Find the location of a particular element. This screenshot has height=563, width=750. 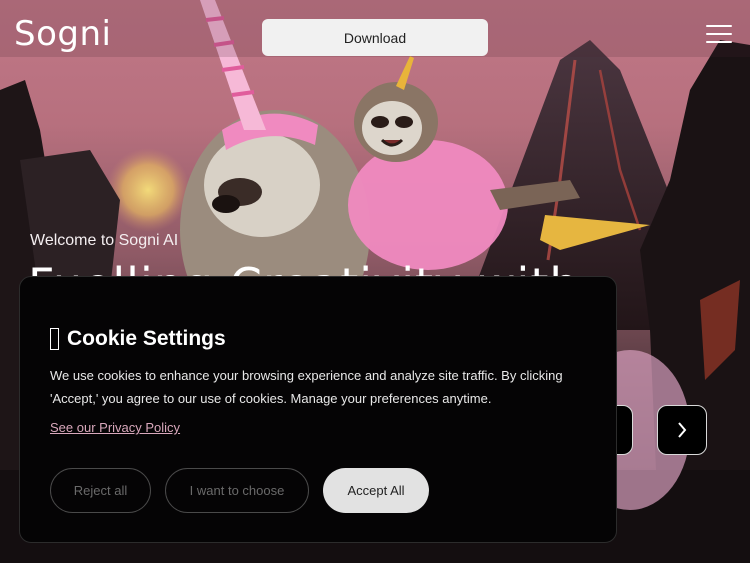

hamburger-menu-icon is located at coordinates (719, 36).